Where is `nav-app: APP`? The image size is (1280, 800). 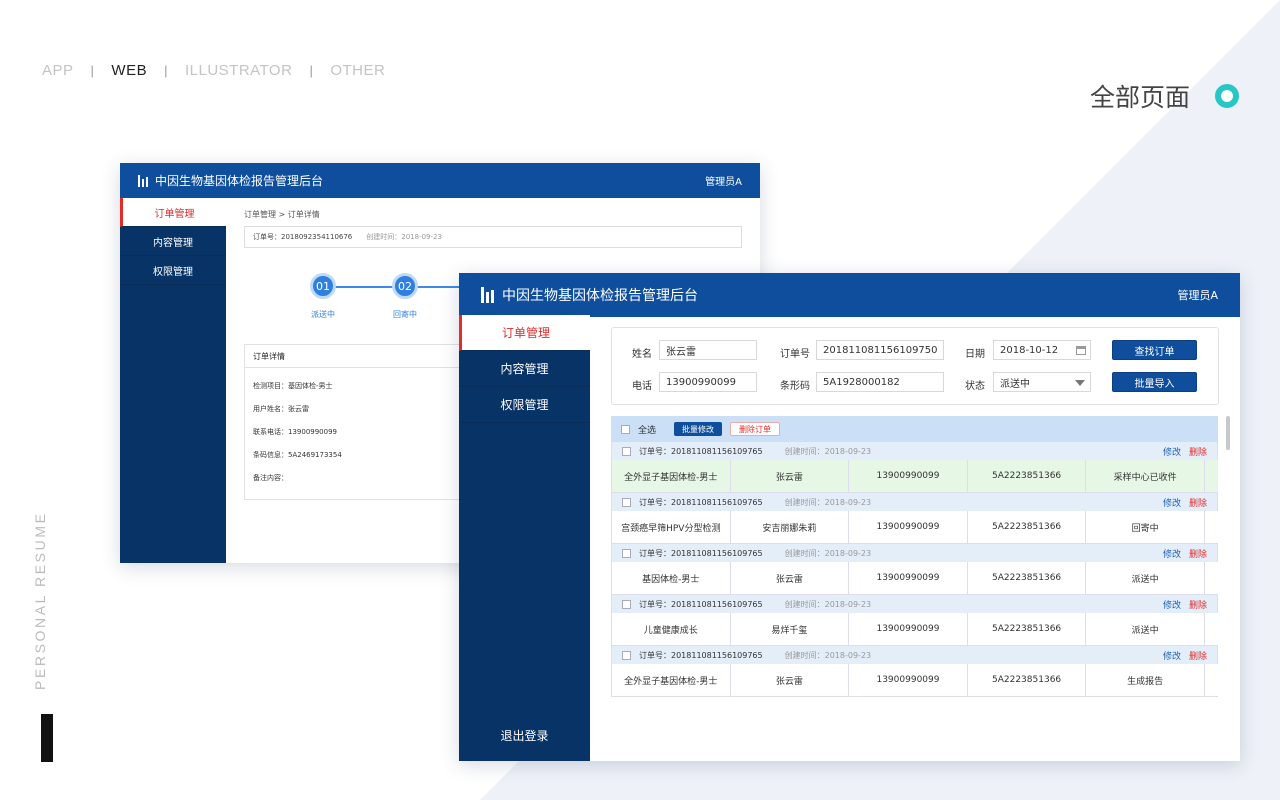 nav-app: APP is located at coordinates (58, 70).